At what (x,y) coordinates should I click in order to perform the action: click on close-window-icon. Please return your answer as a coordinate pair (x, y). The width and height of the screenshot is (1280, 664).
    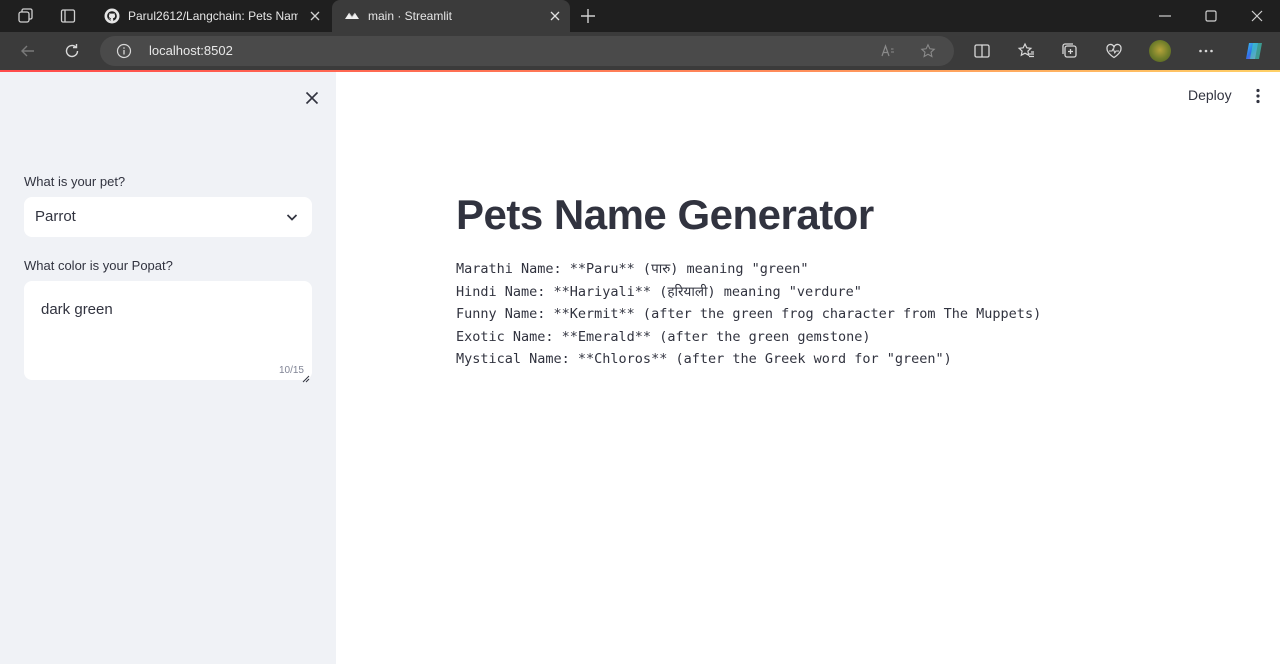
    Looking at the image, I should click on (1257, 16).